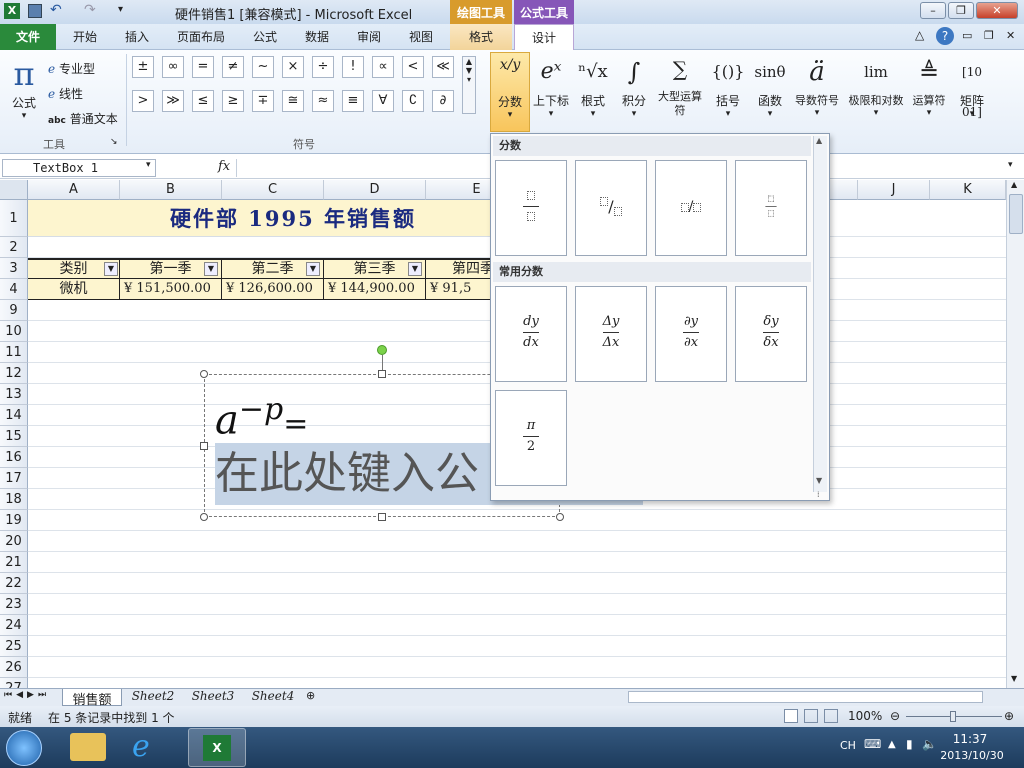 Image resolution: width=1024 pixels, height=768 pixels. Describe the element at coordinates (811, 716) in the screenshot. I see `page-layout-view-icon` at that location.